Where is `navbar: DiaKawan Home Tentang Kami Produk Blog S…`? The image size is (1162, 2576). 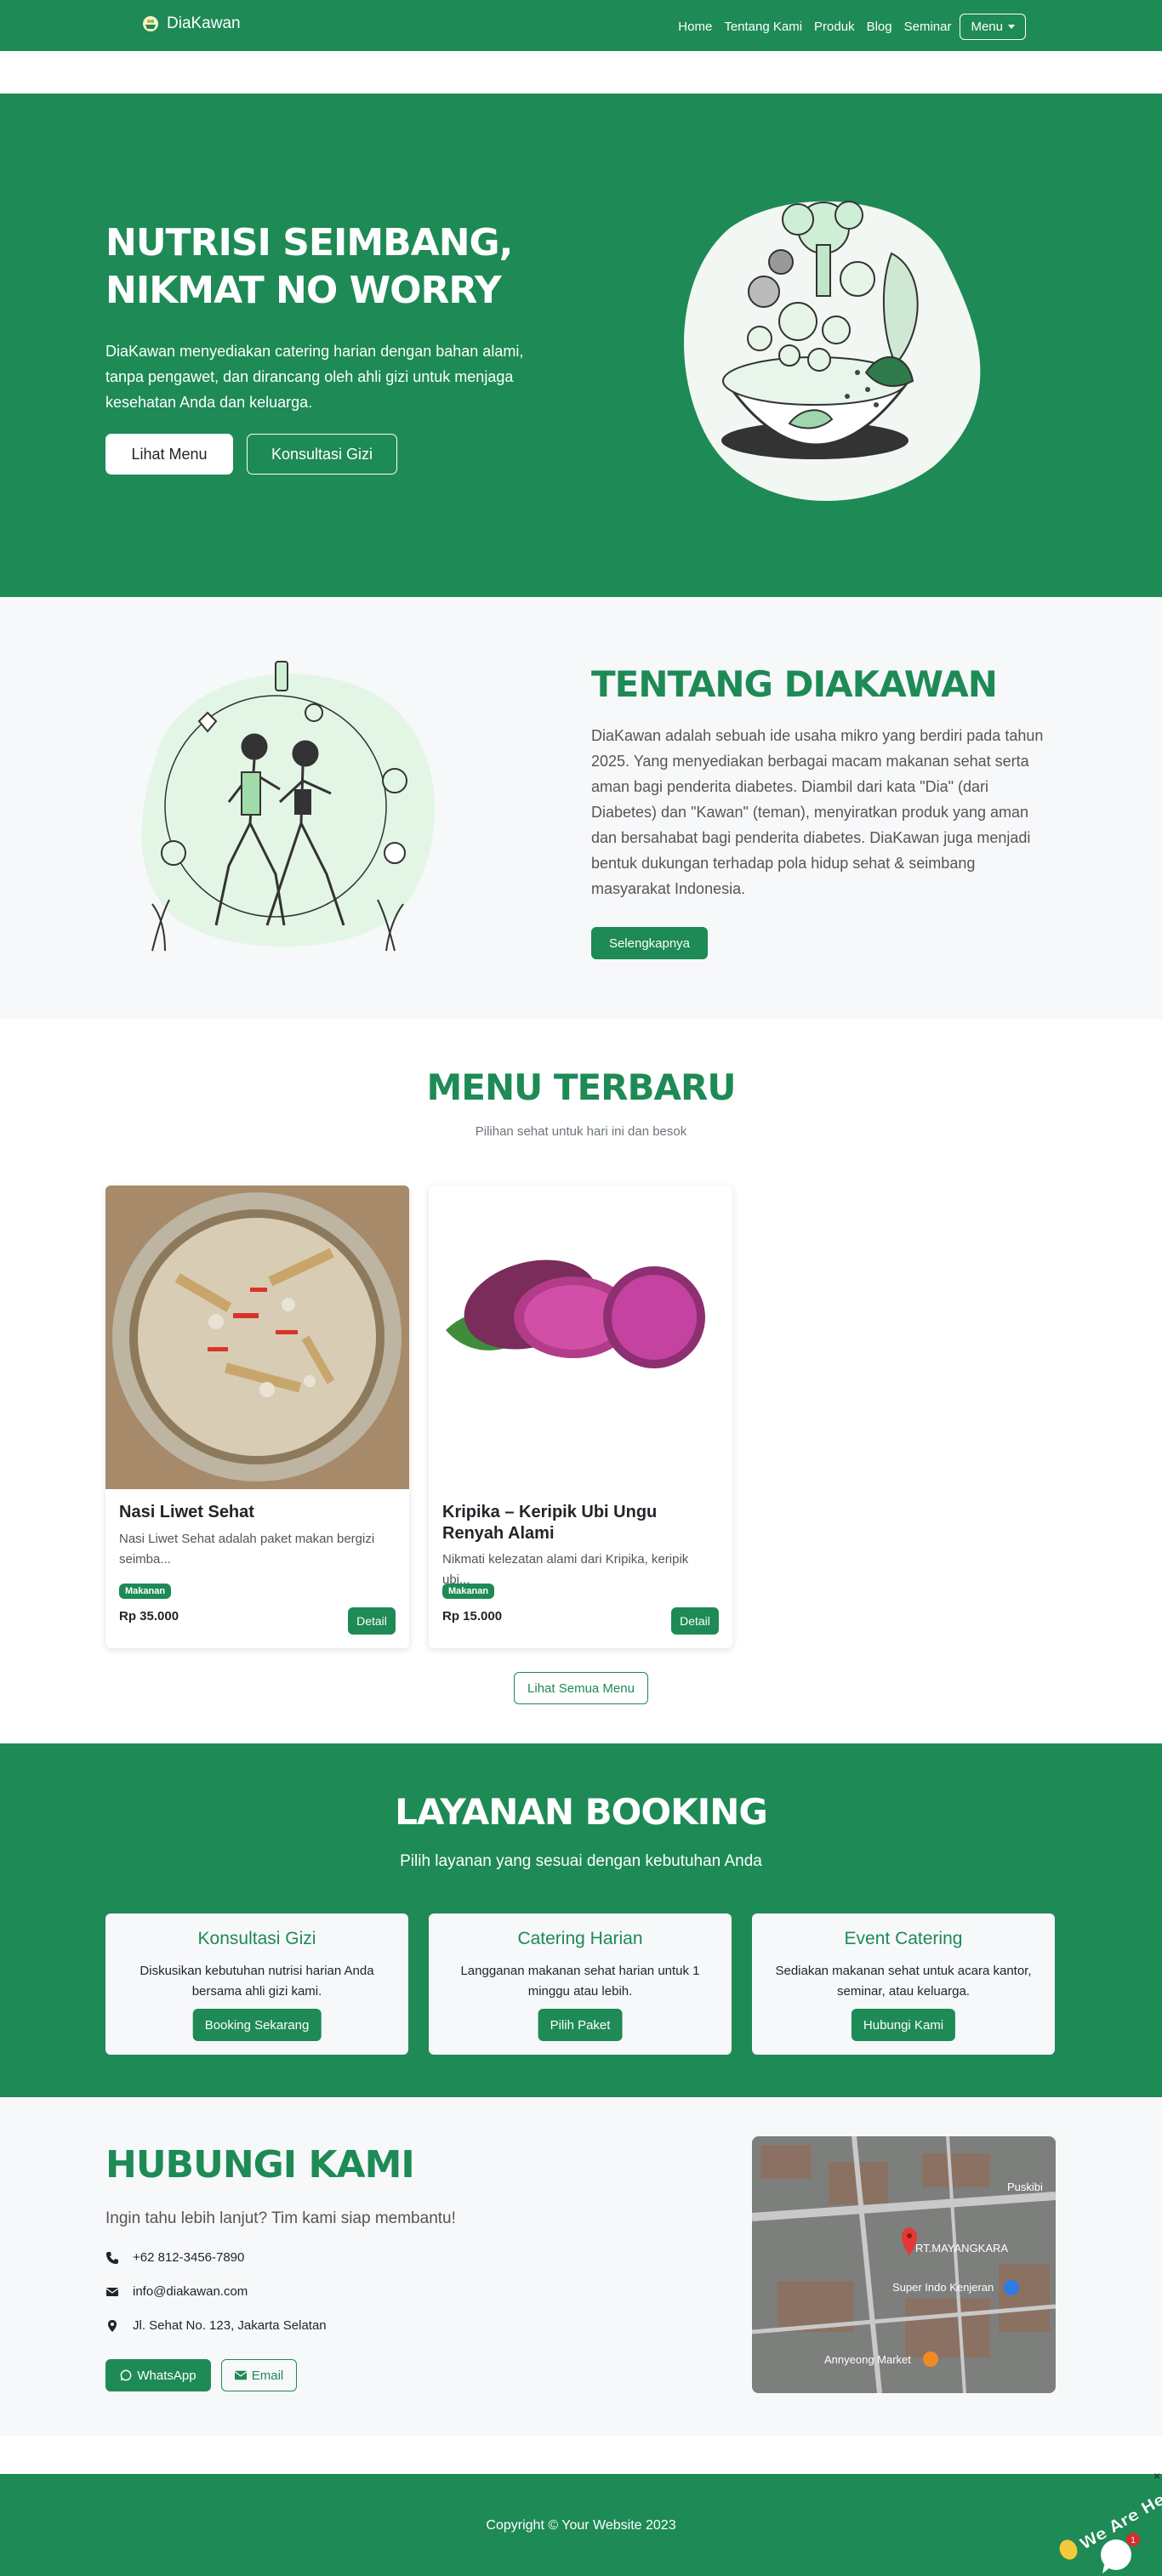 navbar: DiaKawan Home Tentang Kami Produk Blog S… is located at coordinates (581, 25).